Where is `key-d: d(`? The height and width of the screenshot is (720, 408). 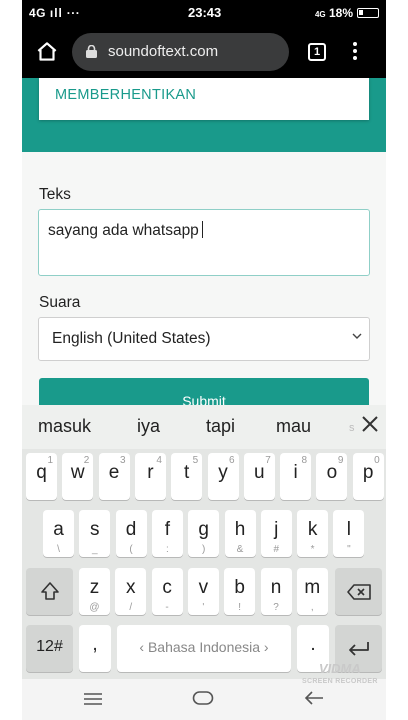
key-d: d( is located at coordinates (131, 533).